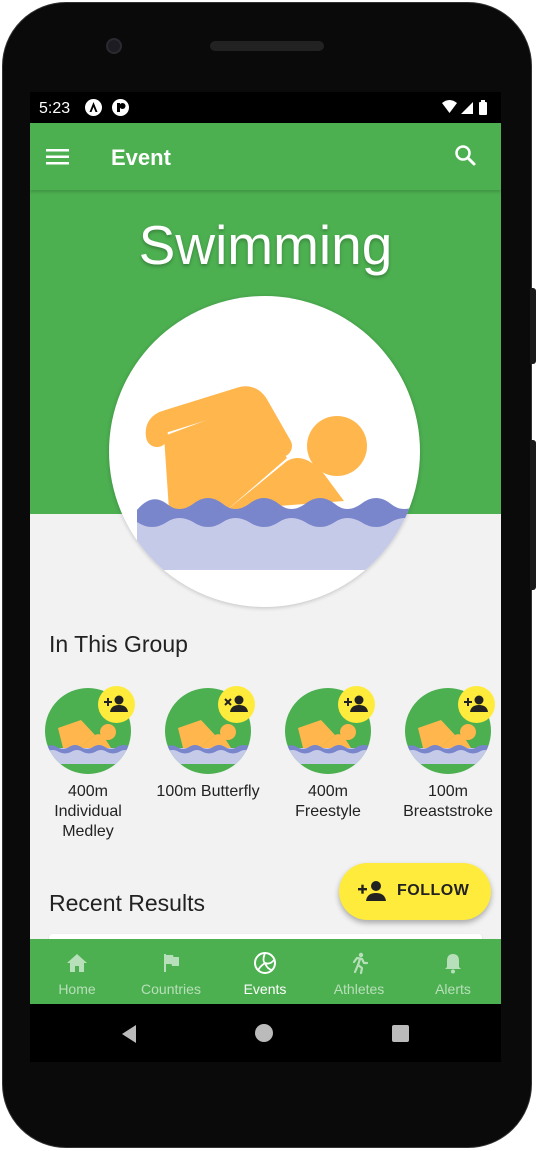  I want to click on status-time: 5:23, so click(55, 108).